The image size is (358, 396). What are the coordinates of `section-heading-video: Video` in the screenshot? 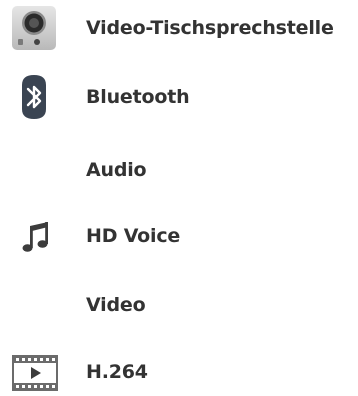 It's located at (179, 305).